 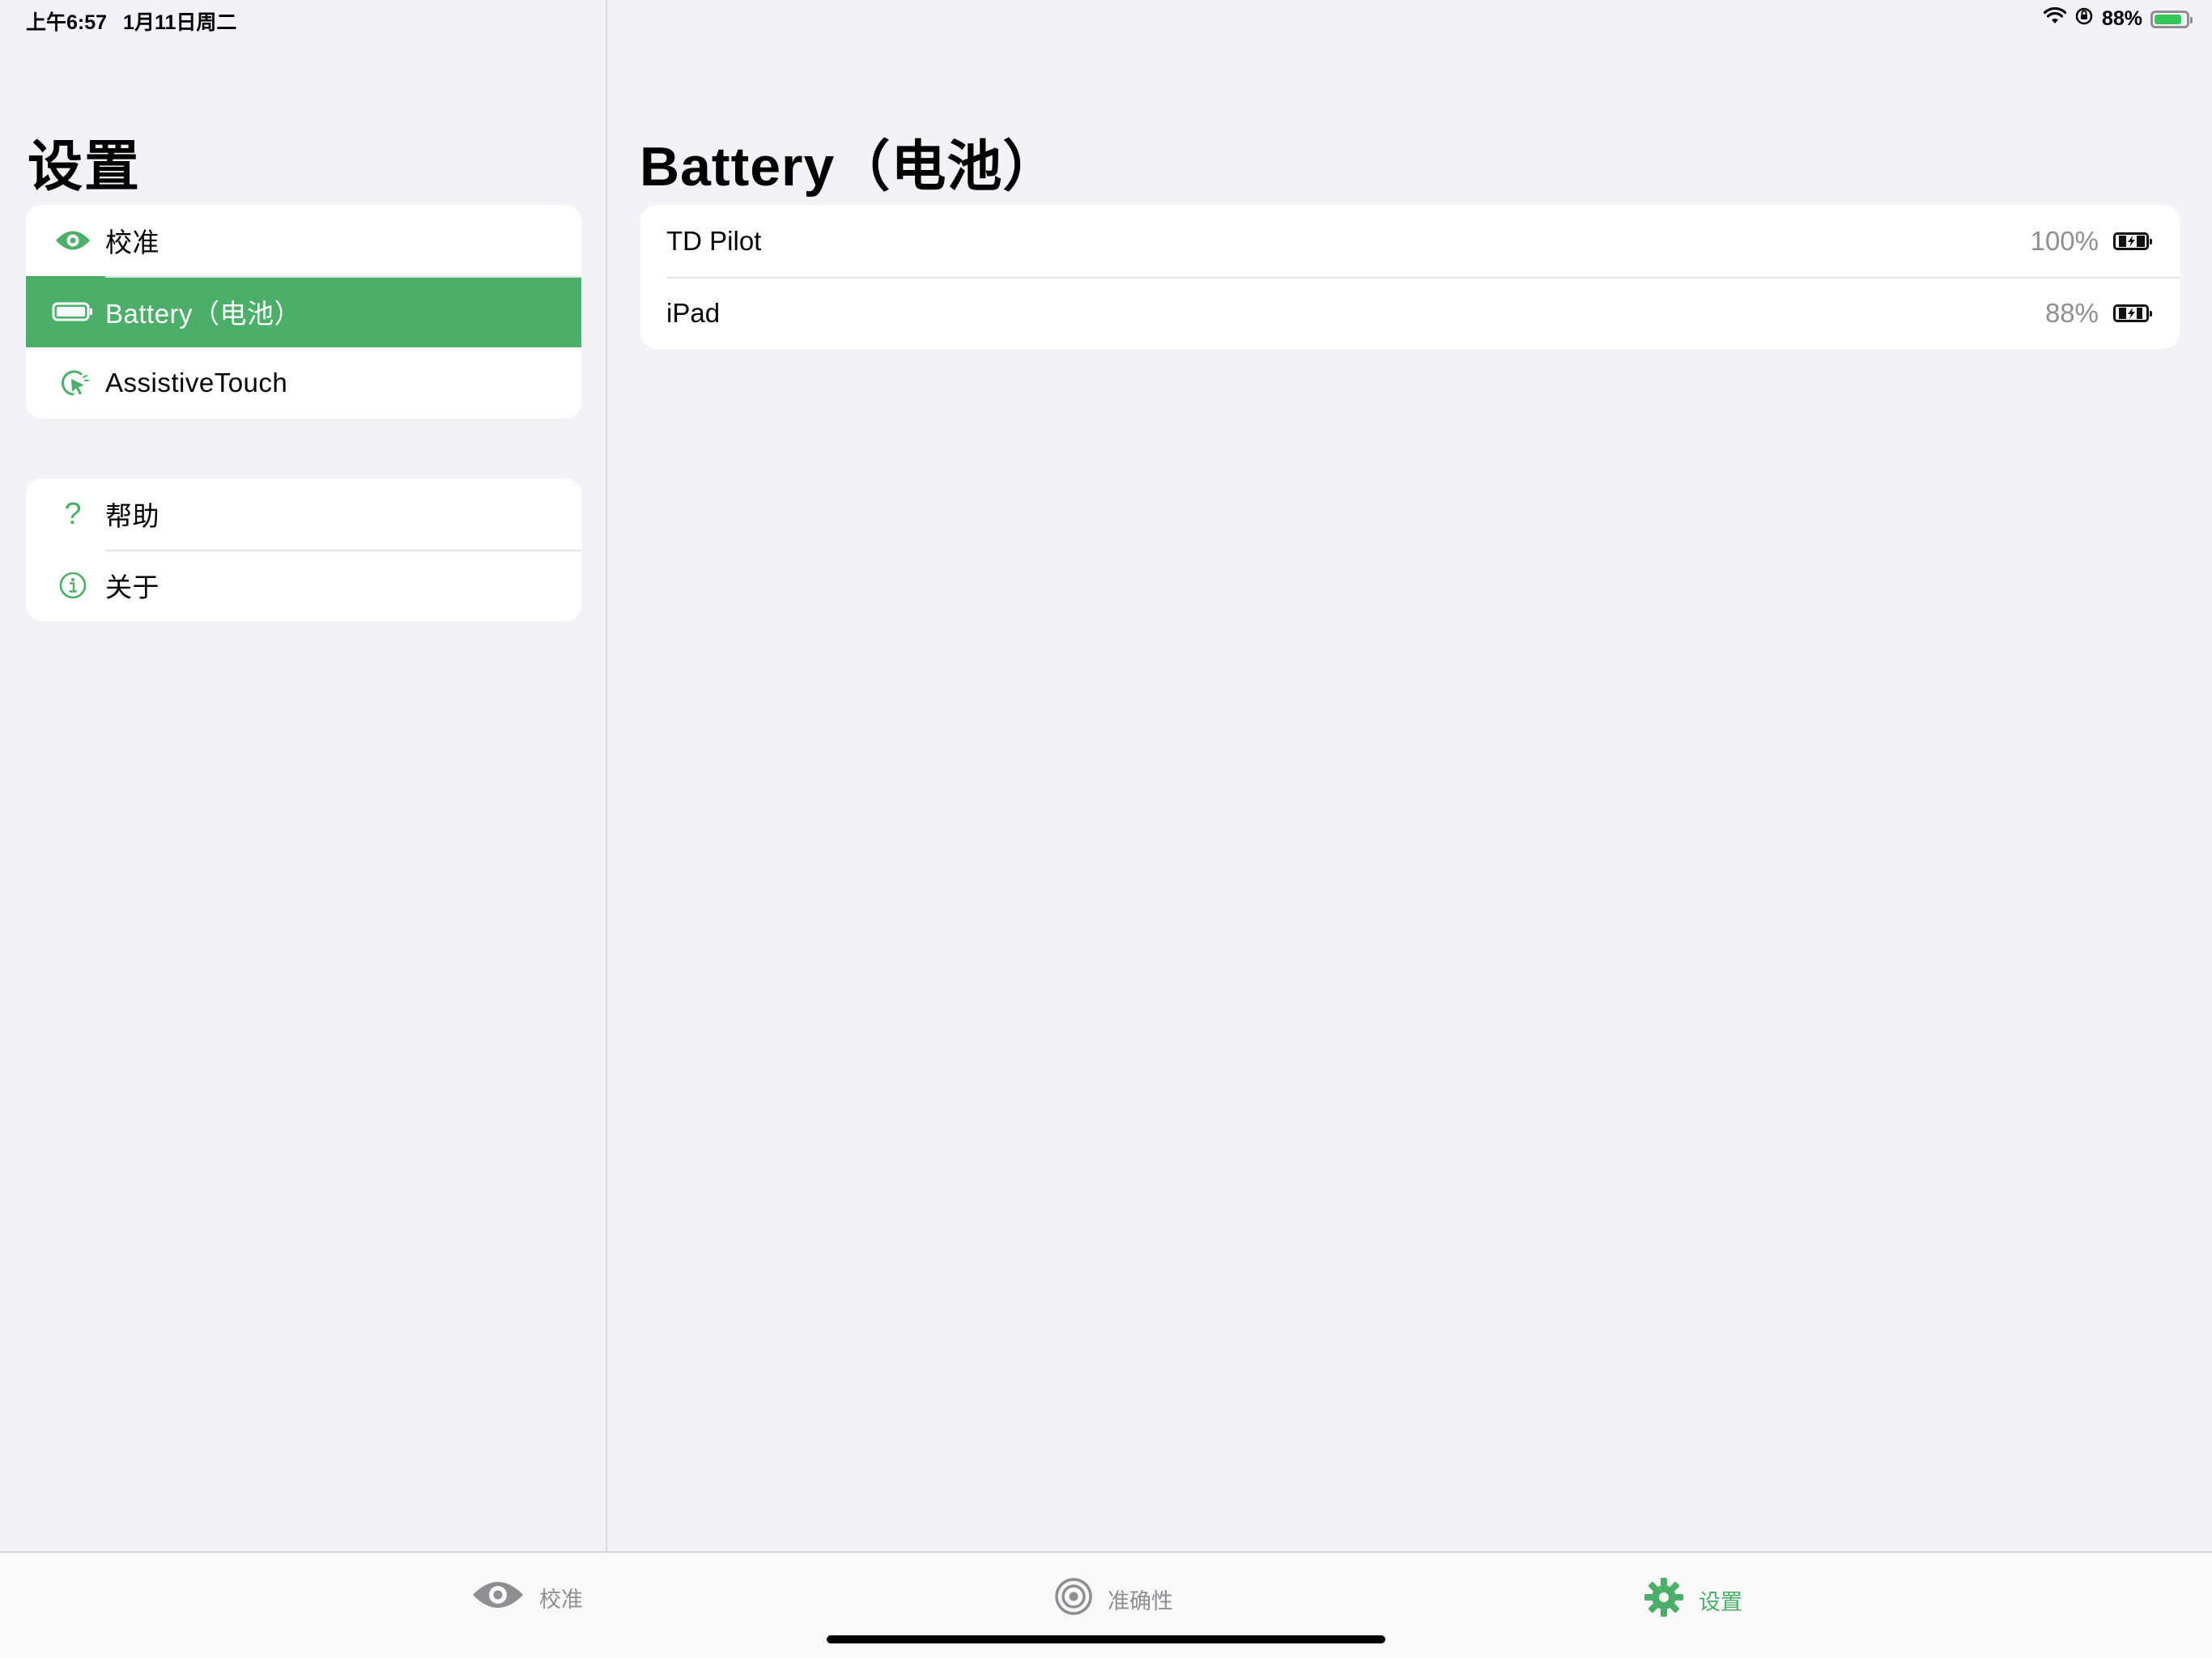 What do you see at coordinates (2055, 18) in the screenshot?
I see `wifi-icon` at bounding box center [2055, 18].